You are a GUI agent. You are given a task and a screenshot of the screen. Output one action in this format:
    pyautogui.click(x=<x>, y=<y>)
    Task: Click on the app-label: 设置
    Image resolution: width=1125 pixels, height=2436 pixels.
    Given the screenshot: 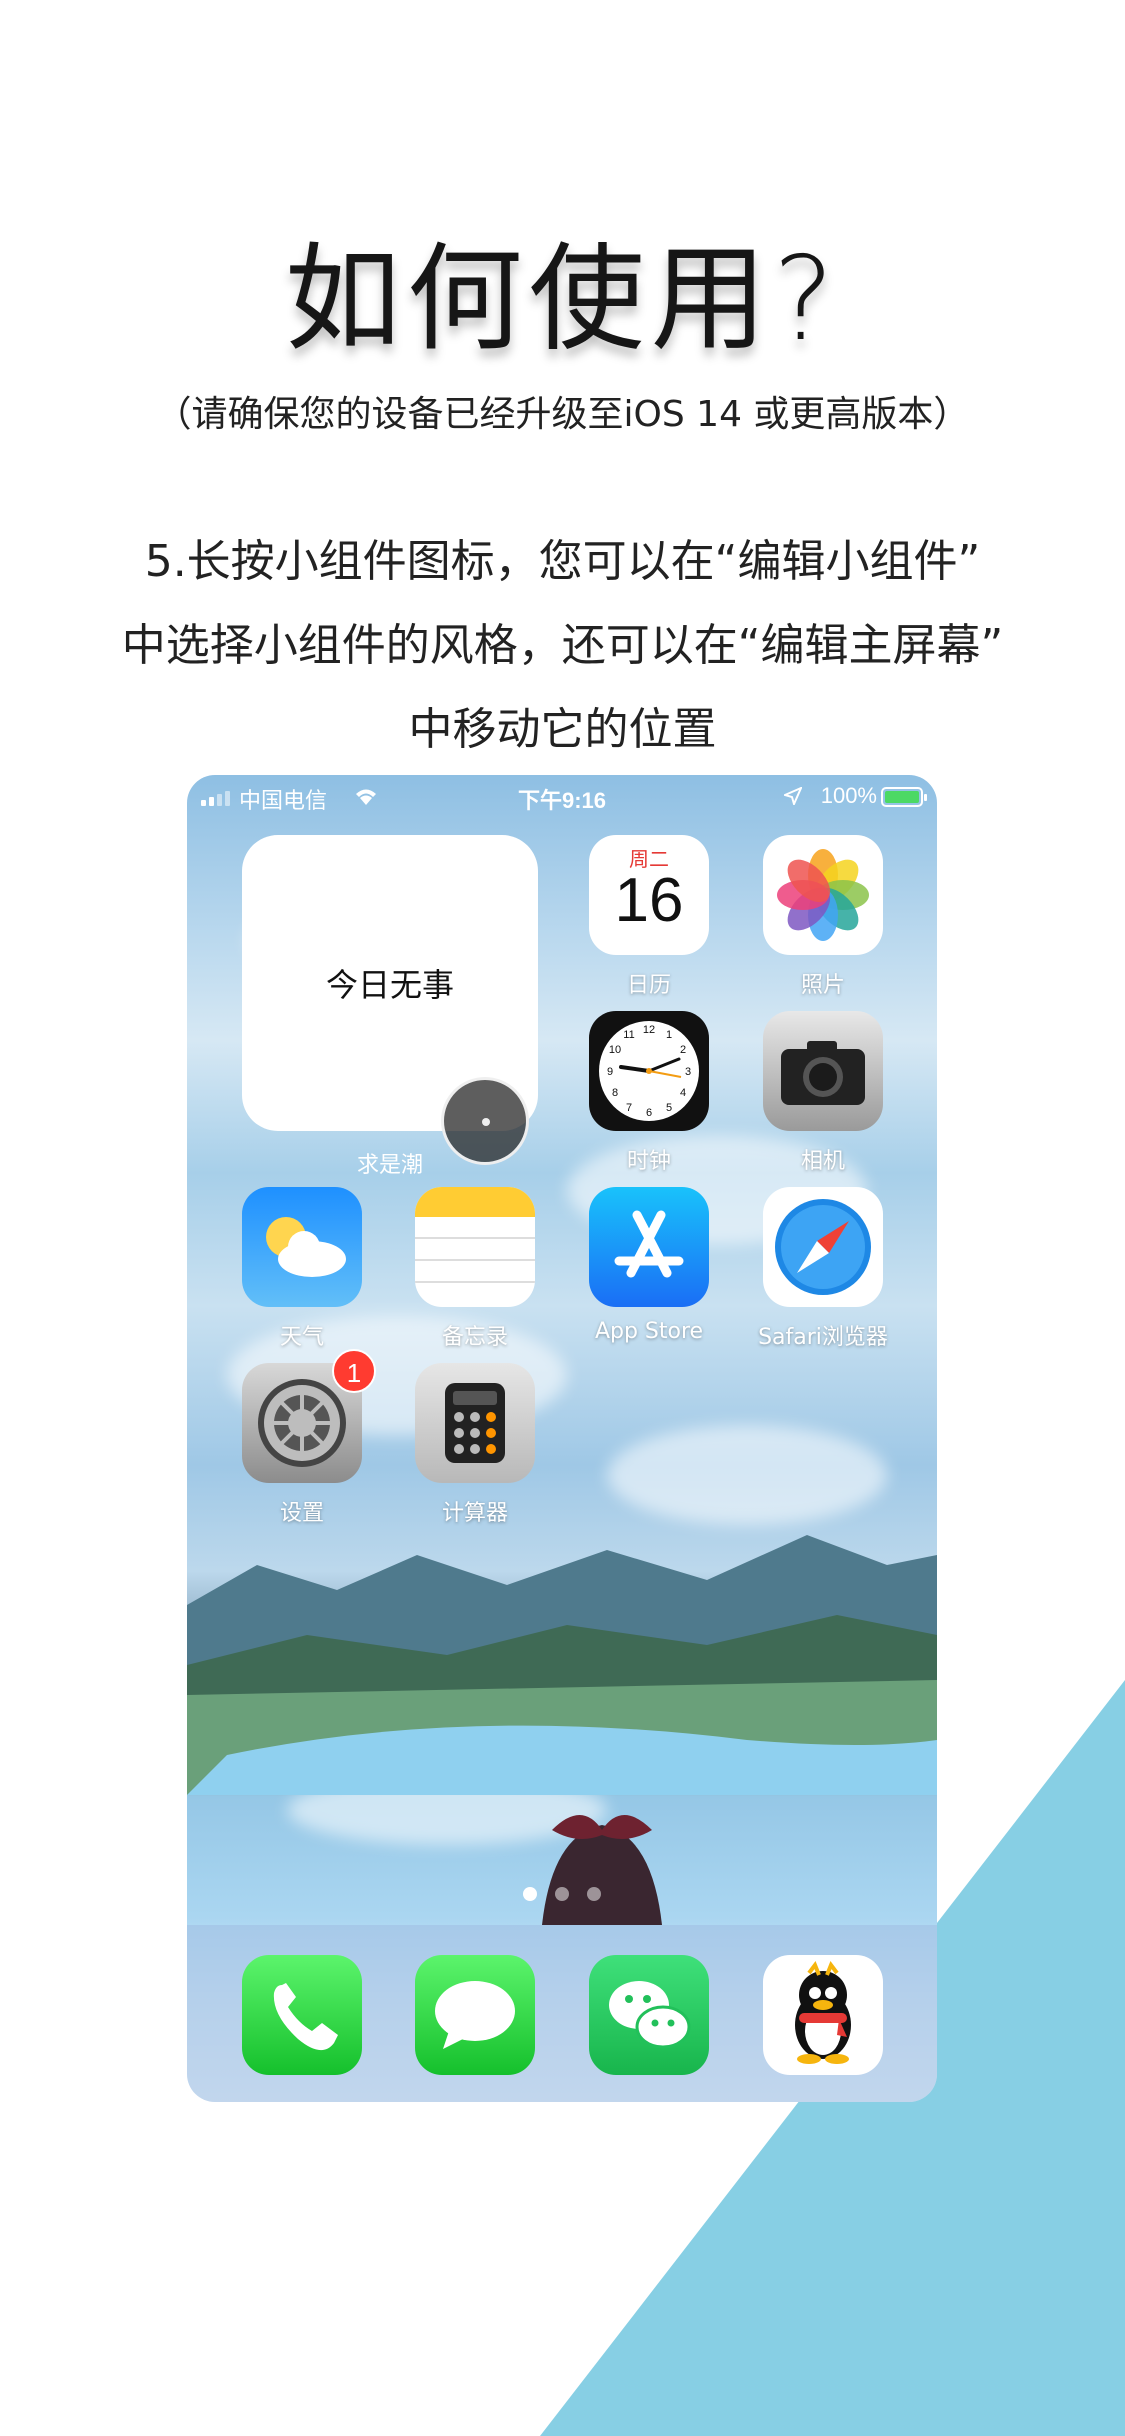 What is the action you would take?
    pyautogui.click(x=301, y=1513)
    